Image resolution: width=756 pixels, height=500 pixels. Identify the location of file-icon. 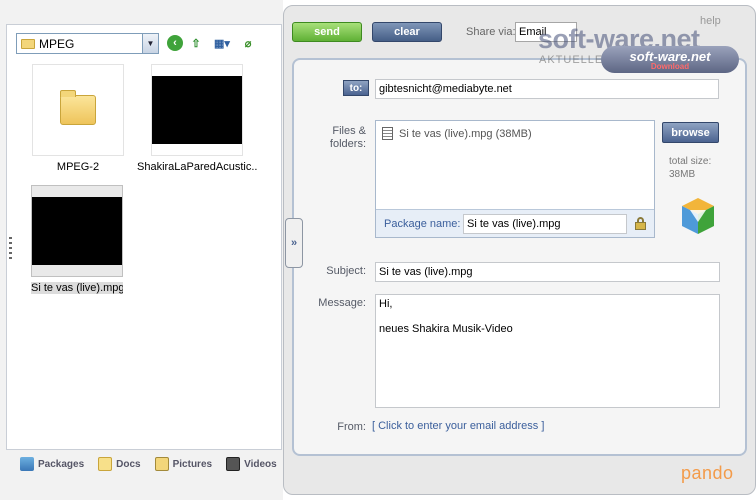
(387, 133).